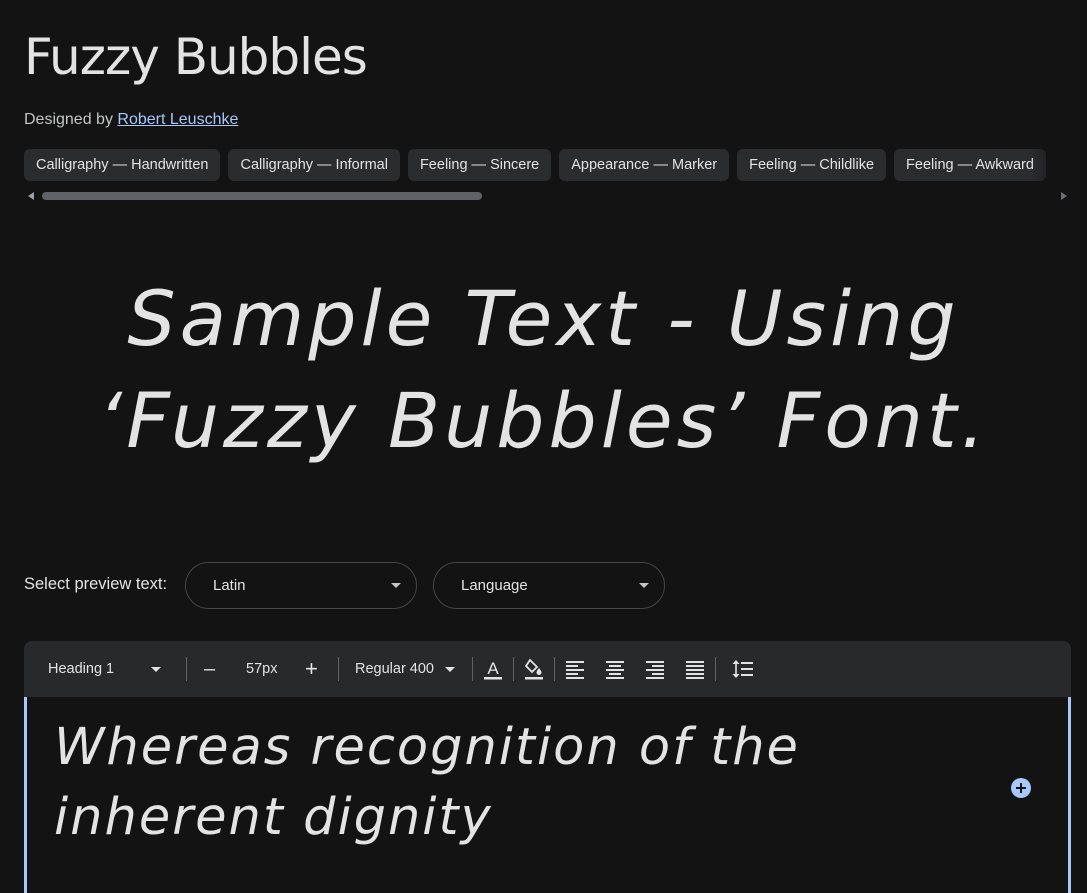  I want to click on tag-chip: Appearance — Marker, so click(644, 165).